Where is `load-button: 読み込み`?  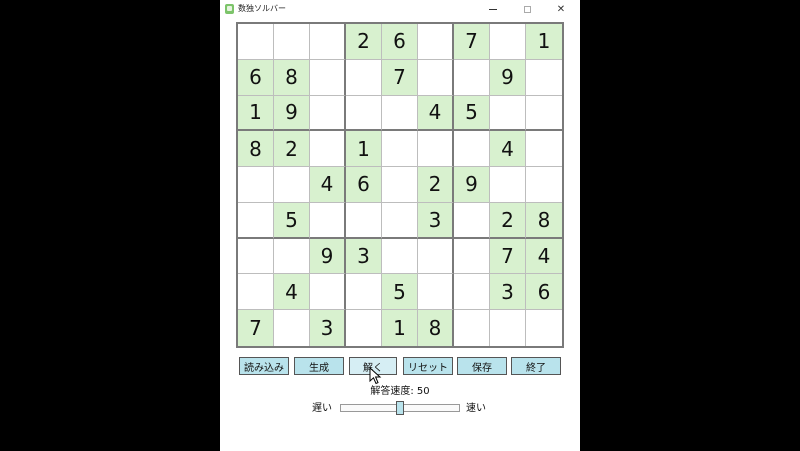 load-button: 読み込み is located at coordinates (264, 366).